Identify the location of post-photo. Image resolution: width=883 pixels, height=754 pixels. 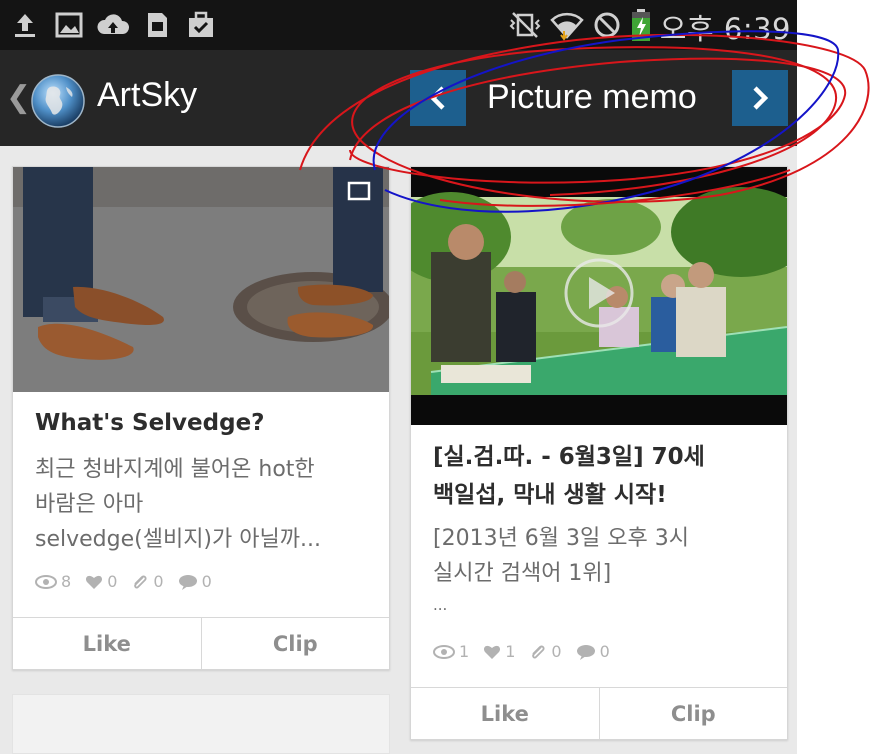
(201, 279).